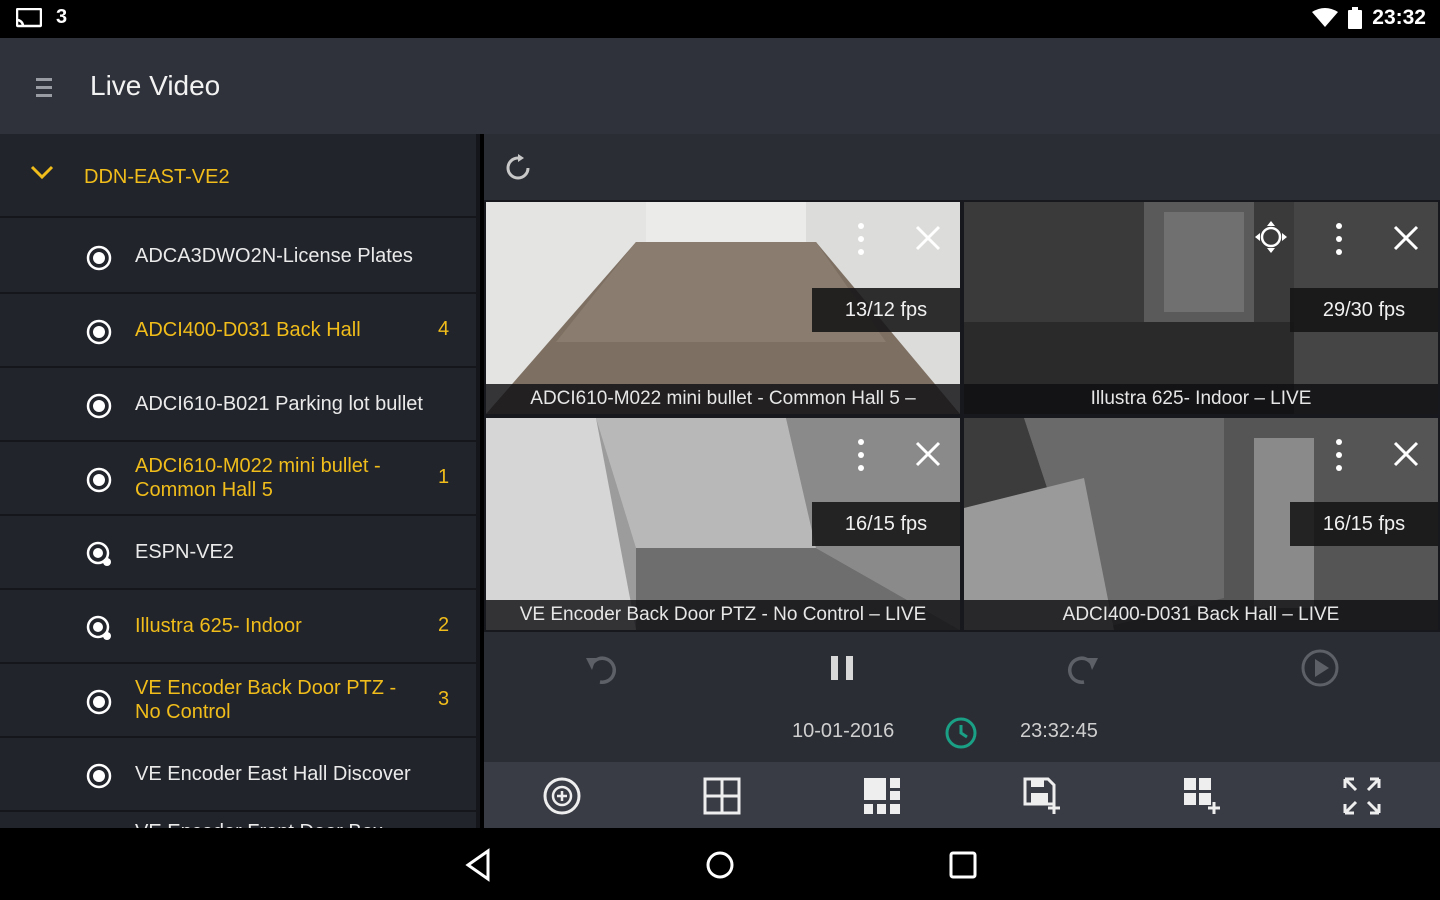 Image resolution: width=1440 pixels, height=900 pixels. What do you see at coordinates (444, 477) in the screenshot?
I see `camera-count: 1` at bounding box center [444, 477].